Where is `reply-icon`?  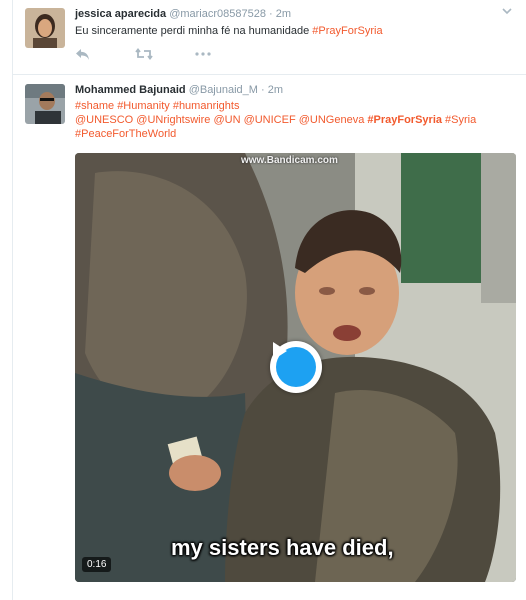
reply-icon is located at coordinates (105, 54).